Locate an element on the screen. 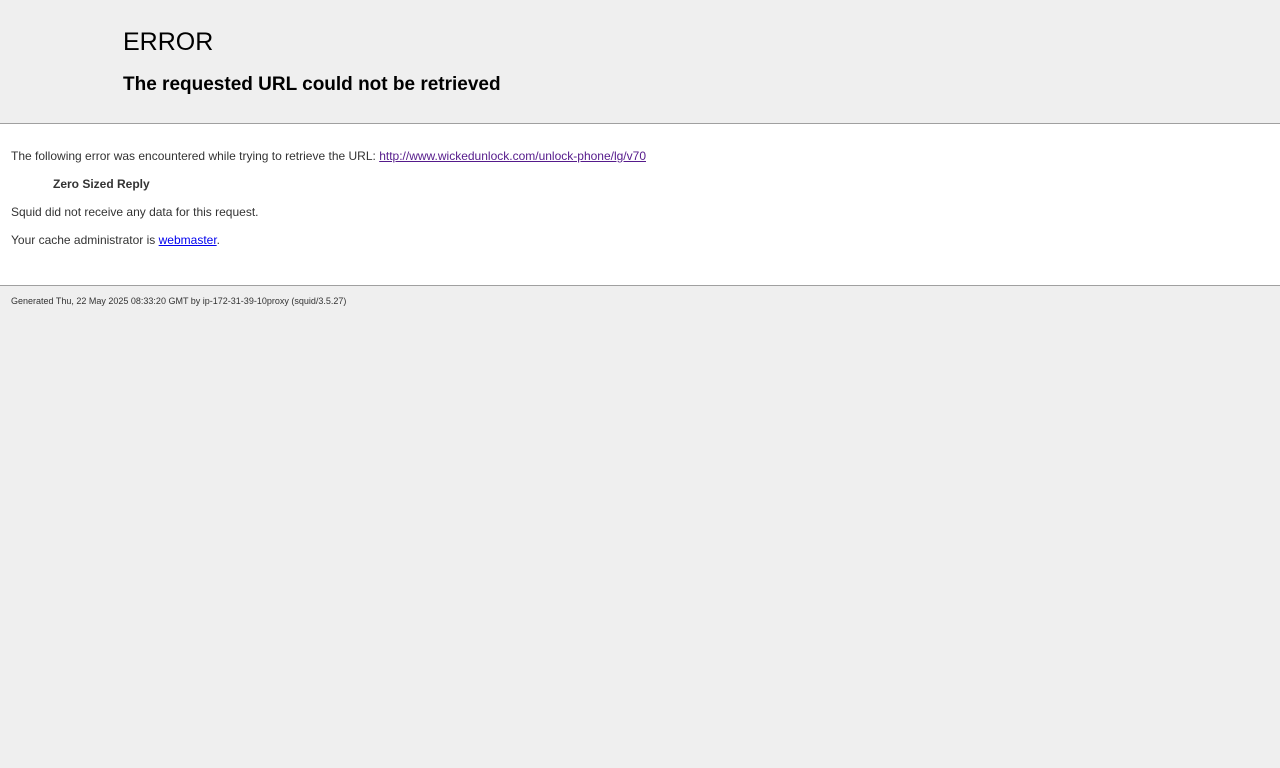  admin-suffix-text: . is located at coordinates (218, 240).